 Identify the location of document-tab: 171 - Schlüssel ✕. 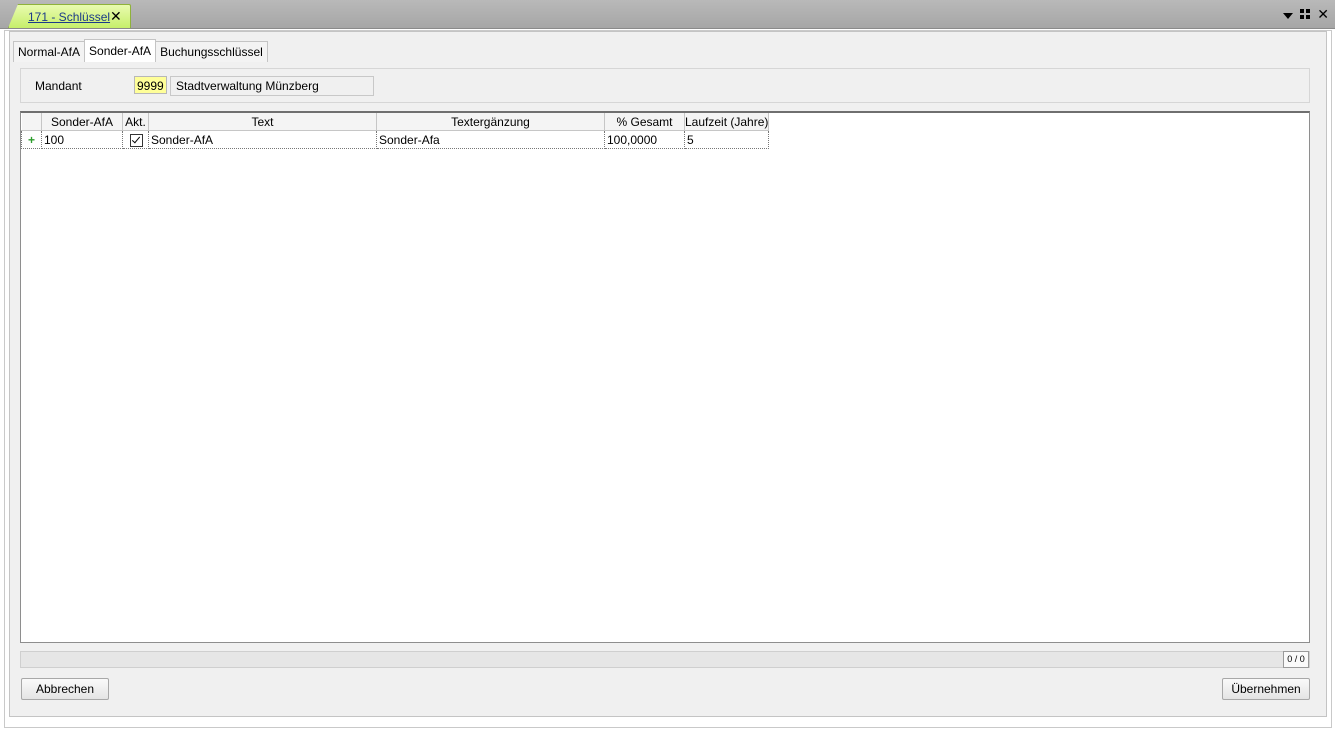
(69, 16).